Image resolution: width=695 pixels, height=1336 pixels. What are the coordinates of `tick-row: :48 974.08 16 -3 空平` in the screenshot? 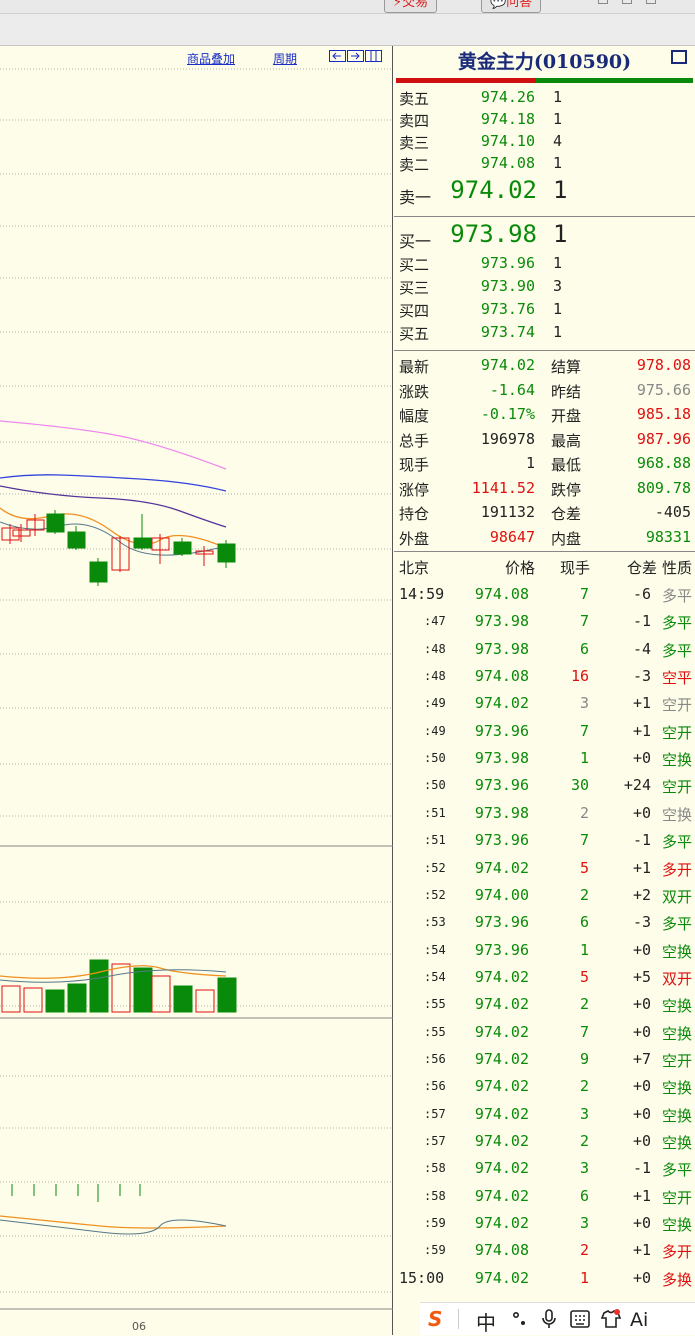 It's located at (544, 678).